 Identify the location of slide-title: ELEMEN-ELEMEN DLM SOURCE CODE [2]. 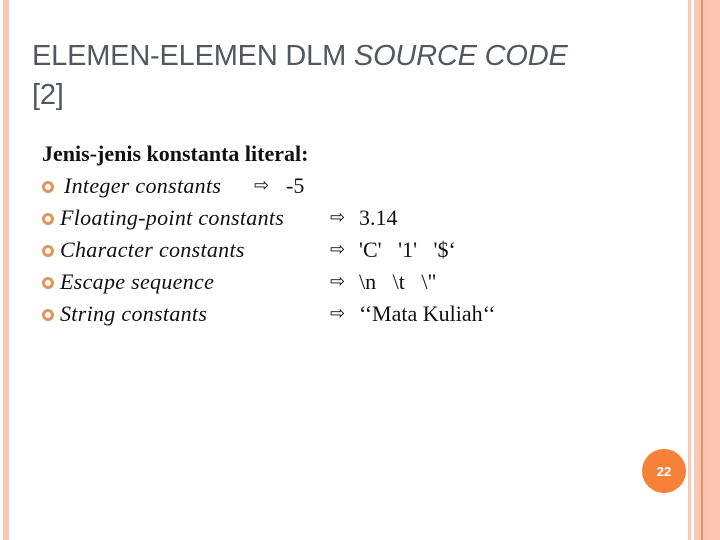
(342, 76).